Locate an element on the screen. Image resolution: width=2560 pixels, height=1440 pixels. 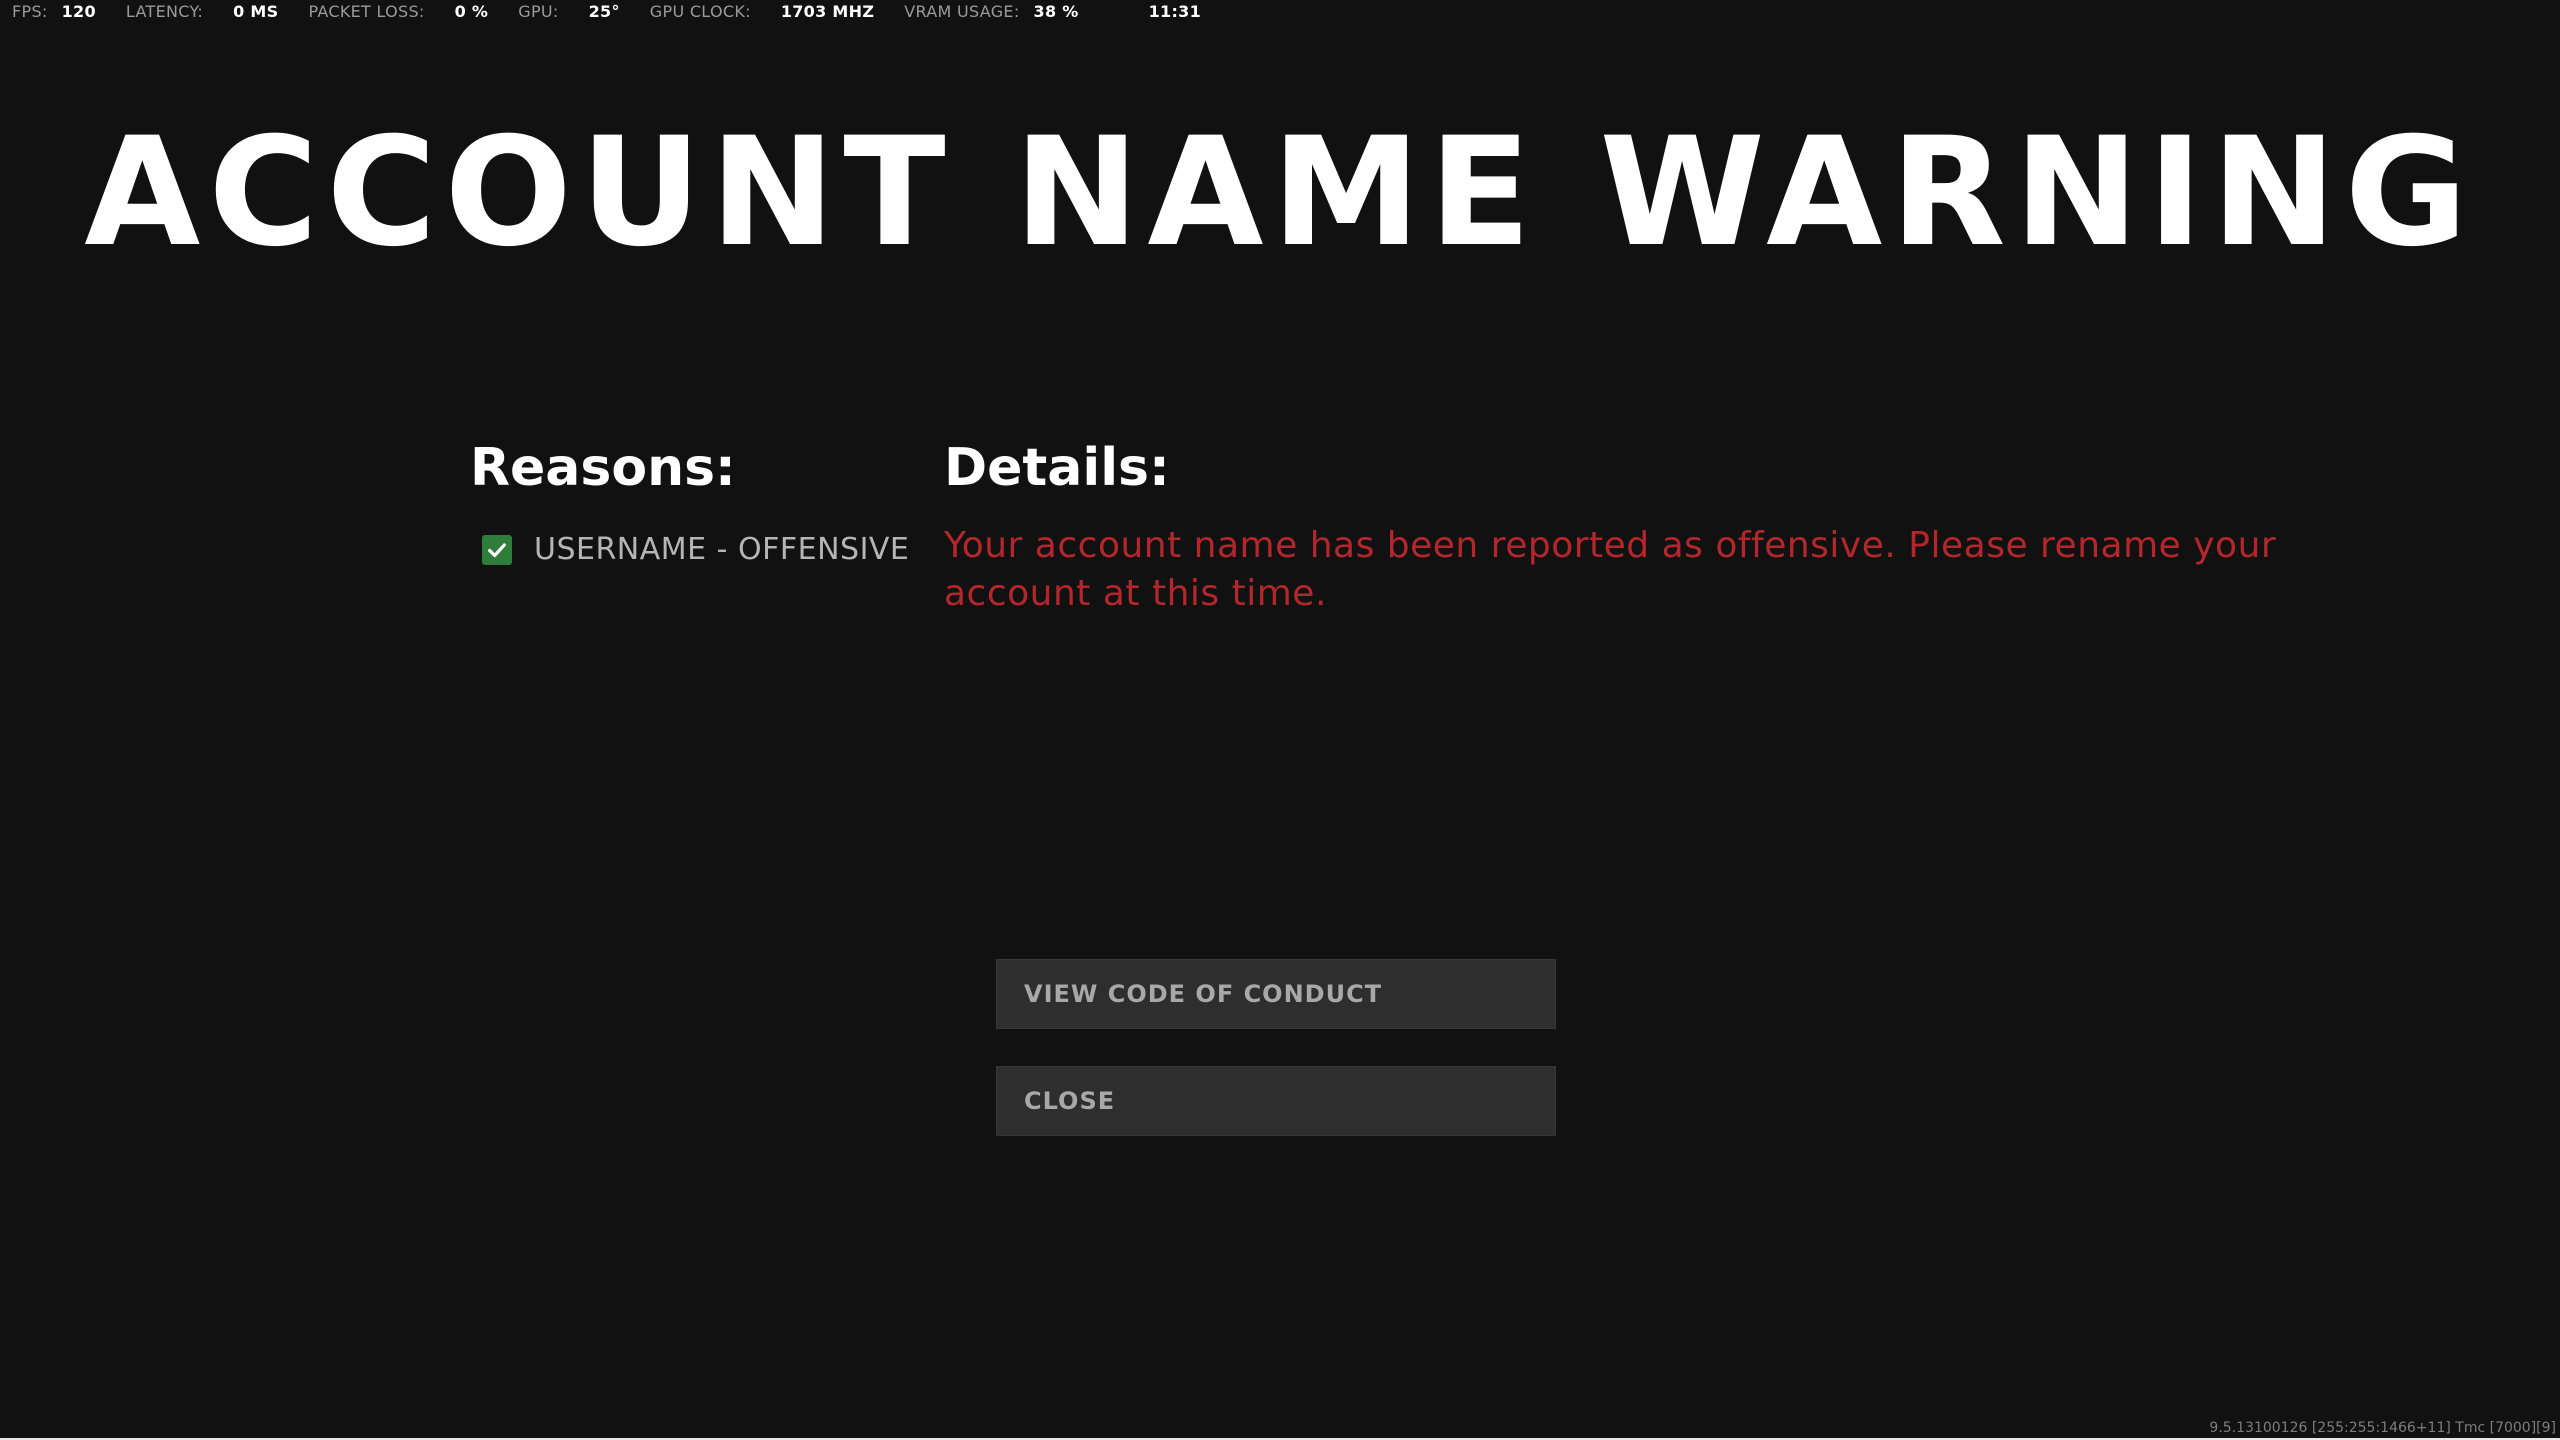
reason-item: USERNAME - OFFENSIVE is located at coordinates (695, 549).